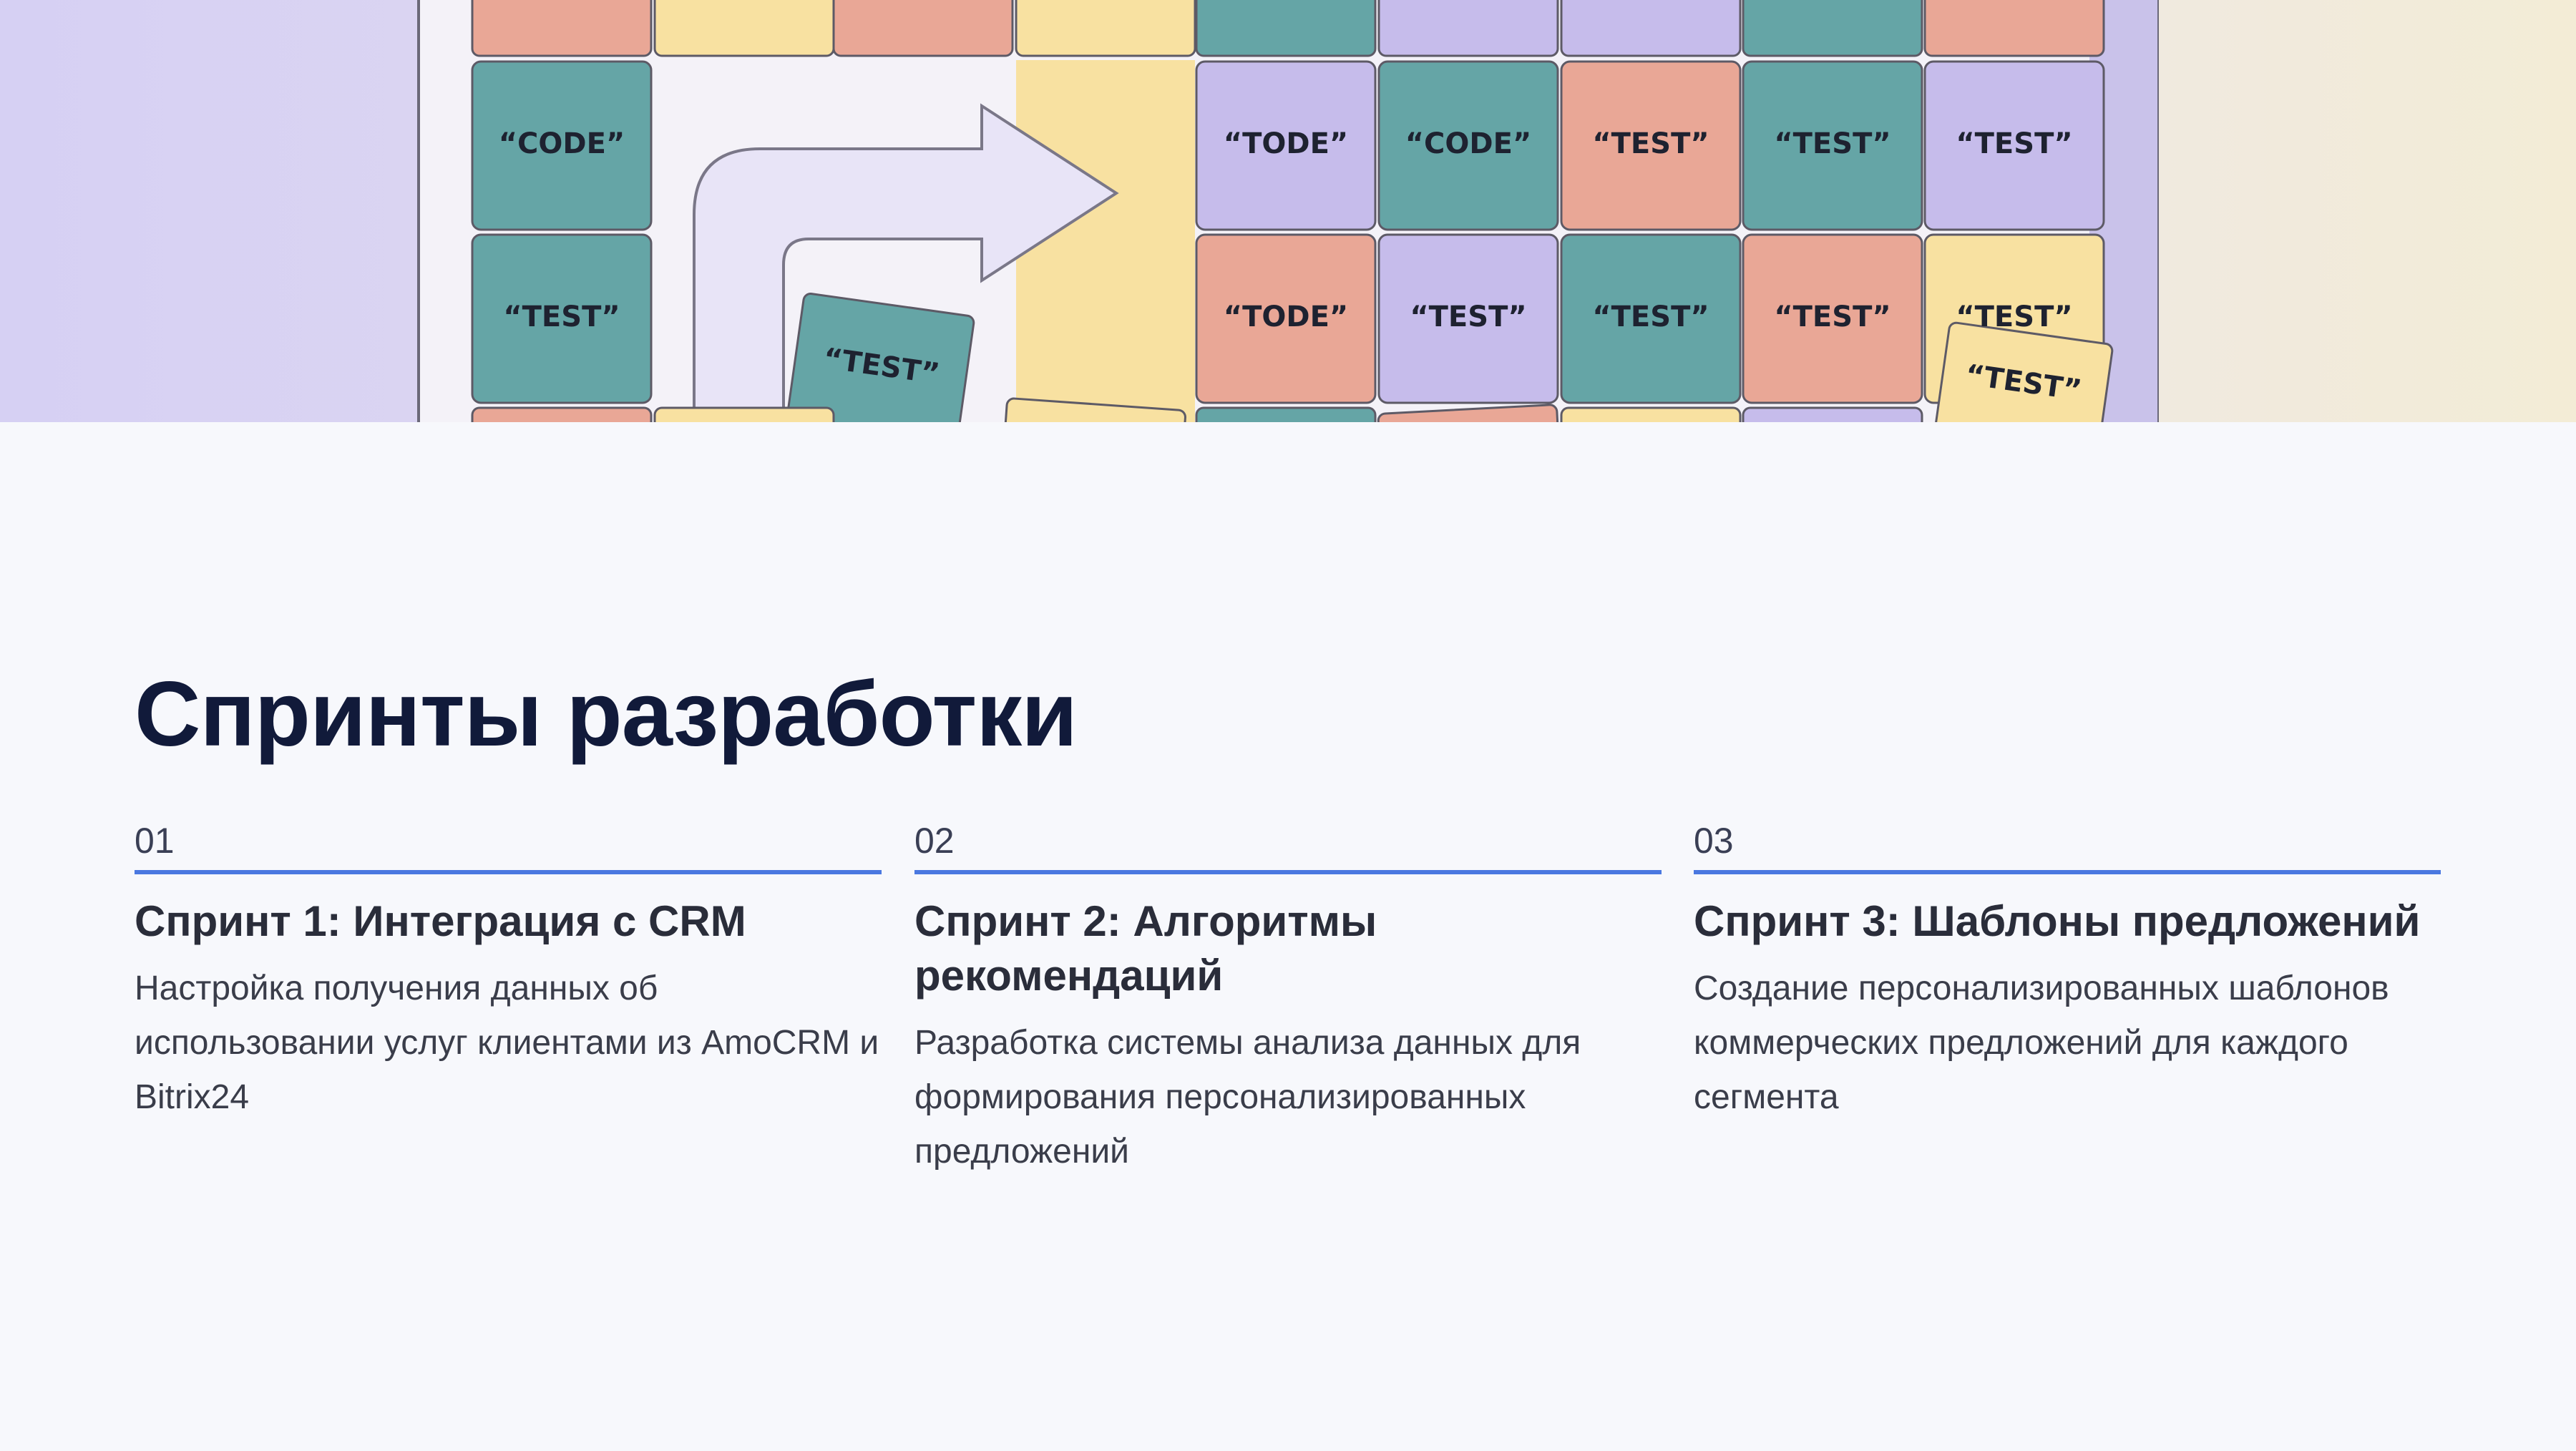  What do you see at coordinates (2057, 921) in the screenshot?
I see `sprint-title: Спринт 3: Шаблоны предложений` at bounding box center [2057, 921].